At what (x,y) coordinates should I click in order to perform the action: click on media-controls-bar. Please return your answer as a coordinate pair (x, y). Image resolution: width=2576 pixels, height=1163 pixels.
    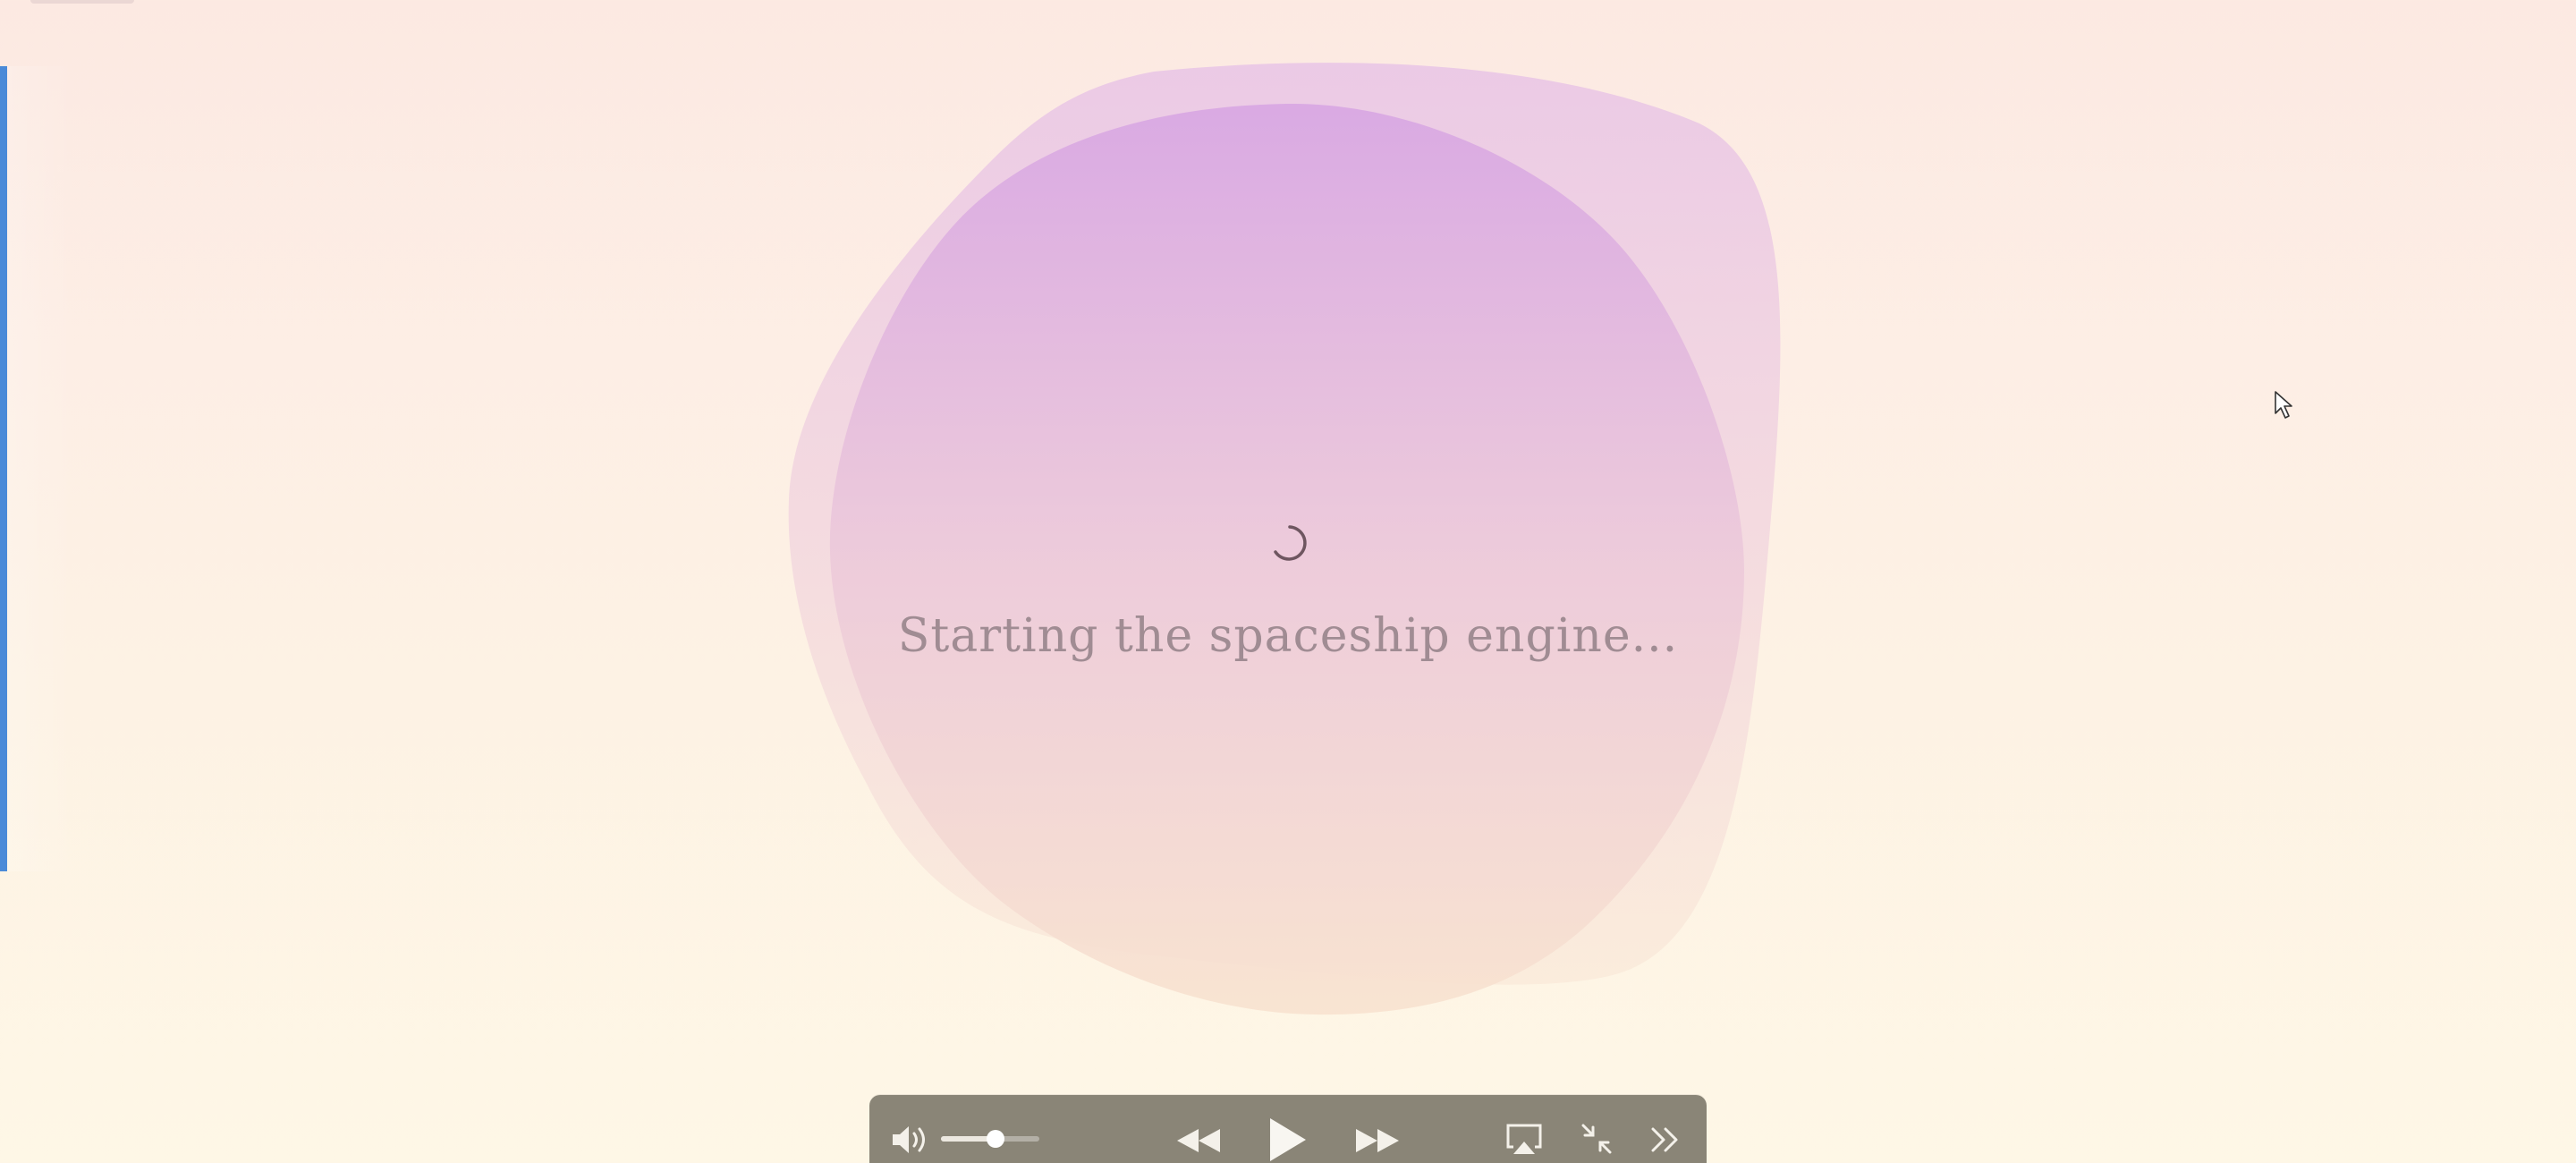
    Looking at the image, I should click on (1288, 1129).